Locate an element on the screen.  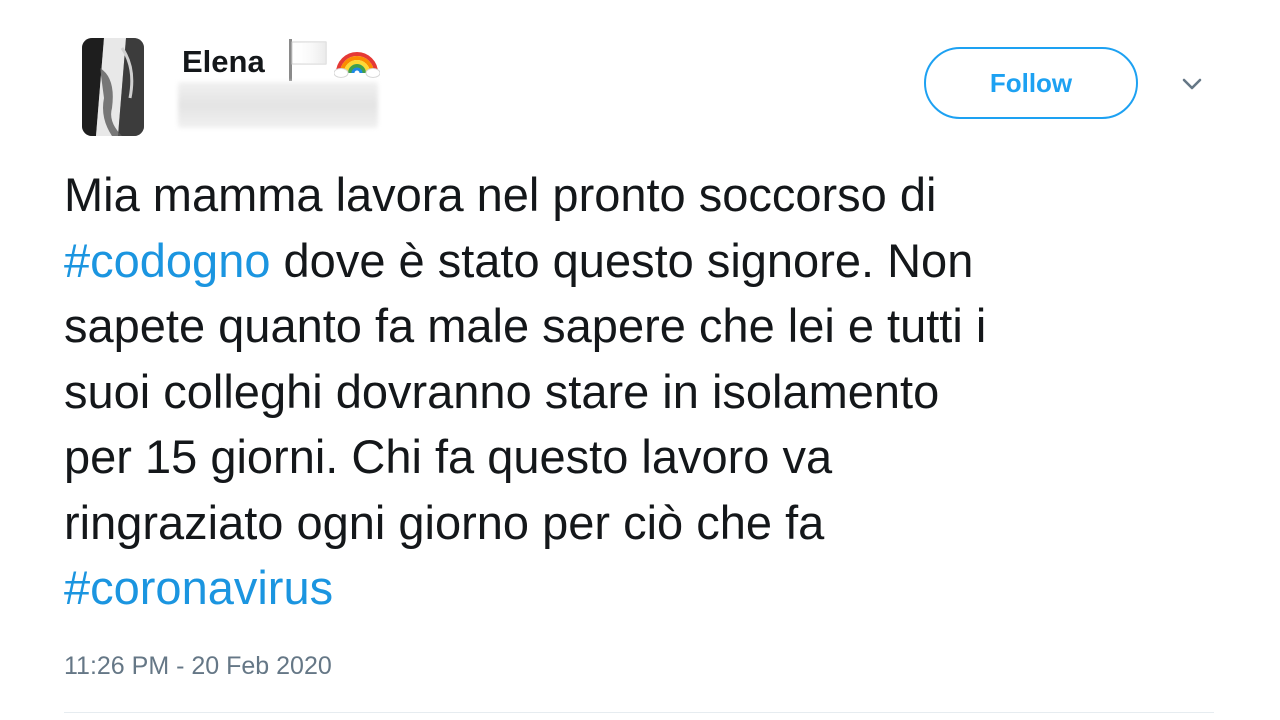
user-handle-redacted is located at coordinates (278, 105).